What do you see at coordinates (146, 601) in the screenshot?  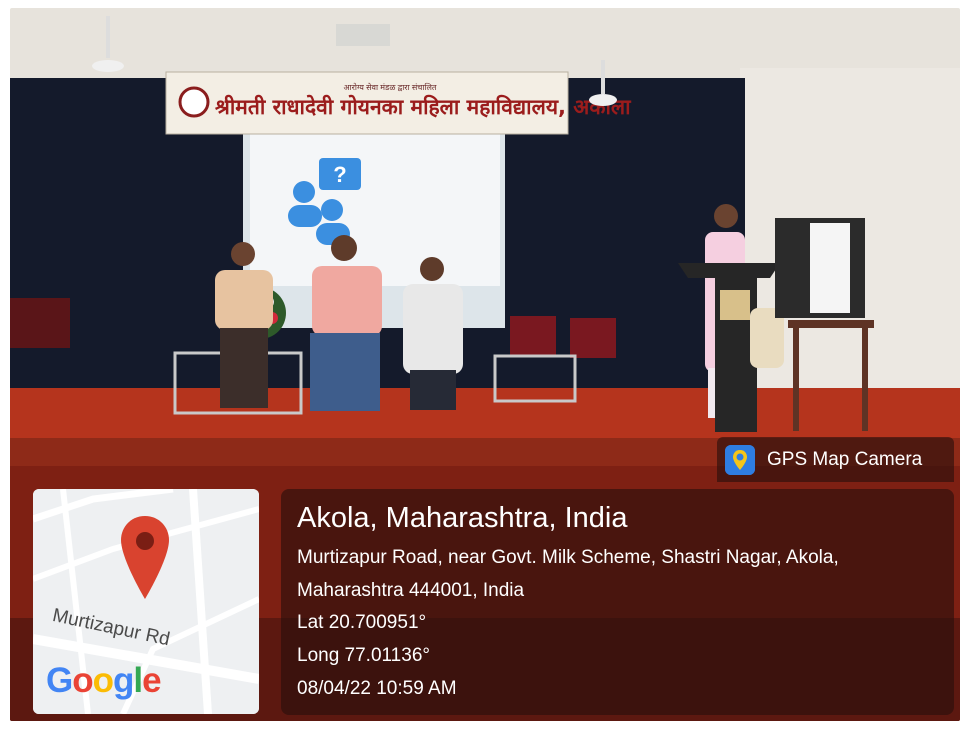 I see `map-thumbnail: Murtizapur Rd Google` at bounding box center [146, 601].